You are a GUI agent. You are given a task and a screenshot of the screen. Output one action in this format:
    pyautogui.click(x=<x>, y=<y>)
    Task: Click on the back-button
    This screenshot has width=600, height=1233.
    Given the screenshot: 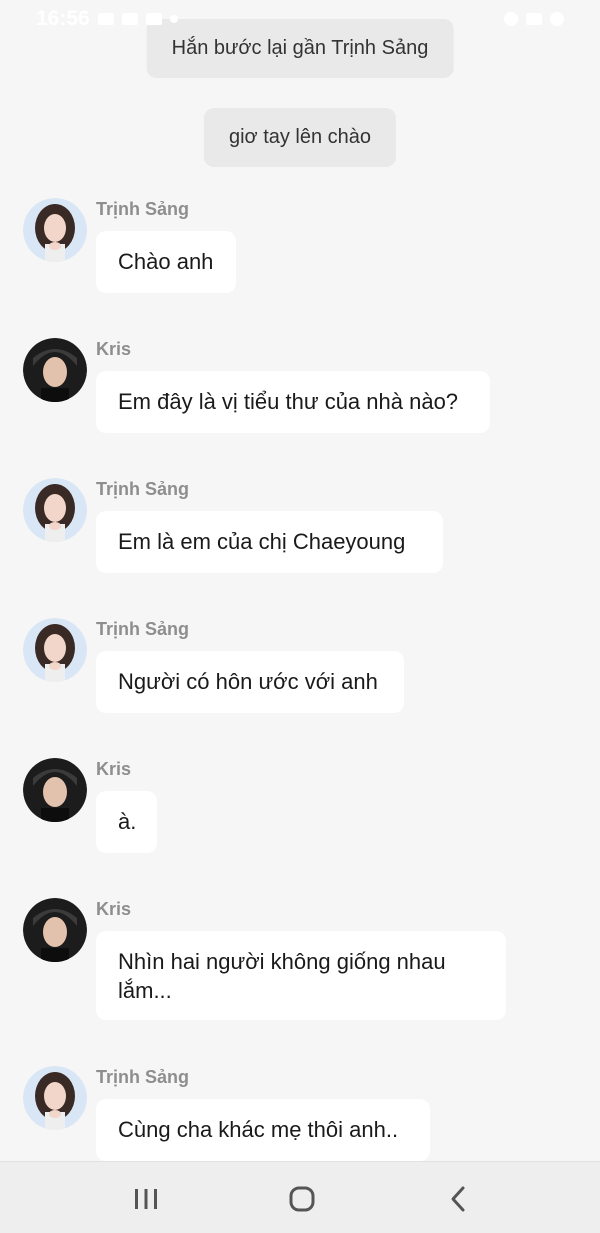 What is the action you would take?
    pyautogui.click(x=458, y=1199)
    